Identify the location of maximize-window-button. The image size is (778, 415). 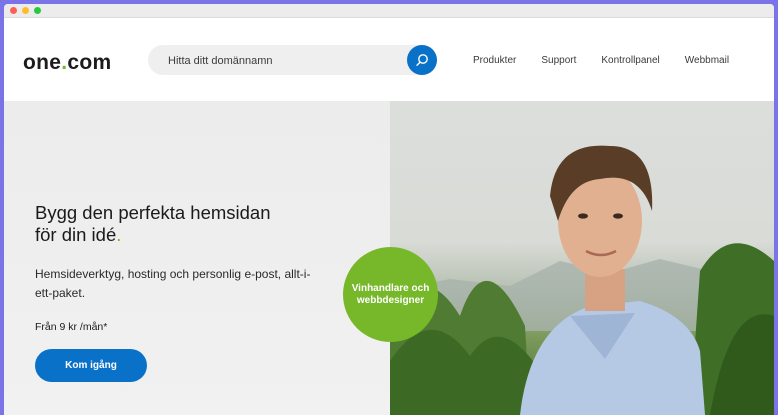
(37, 10).